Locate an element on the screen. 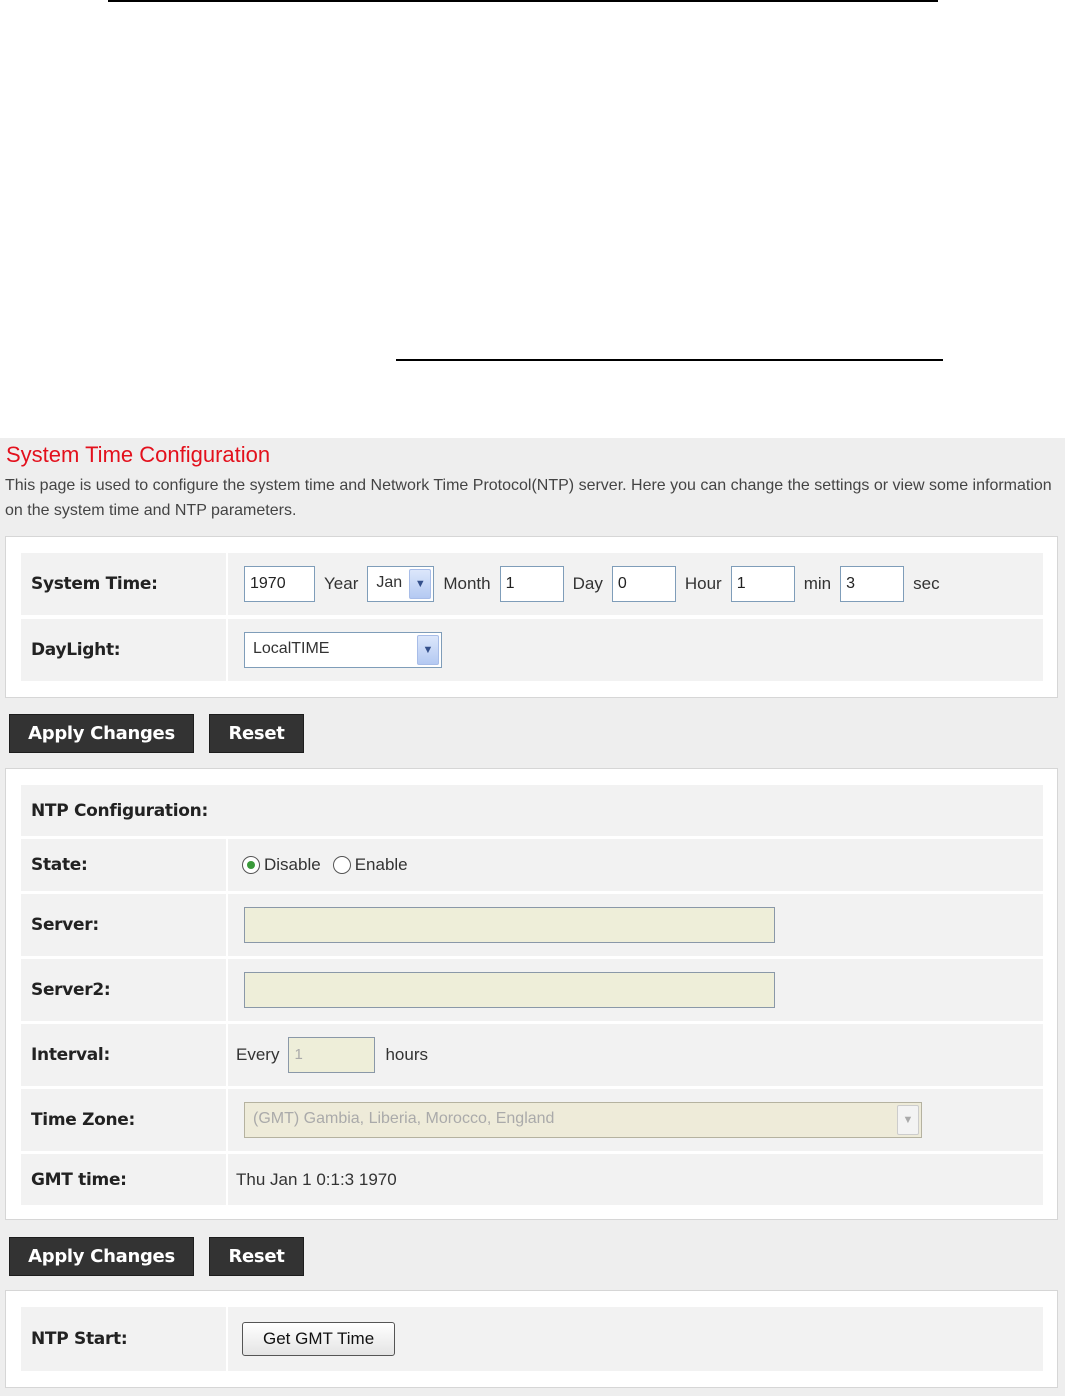 The height and width of the screenshot is (1396, 1065). interval-unit: hours is located at coordinates (406, 1054).